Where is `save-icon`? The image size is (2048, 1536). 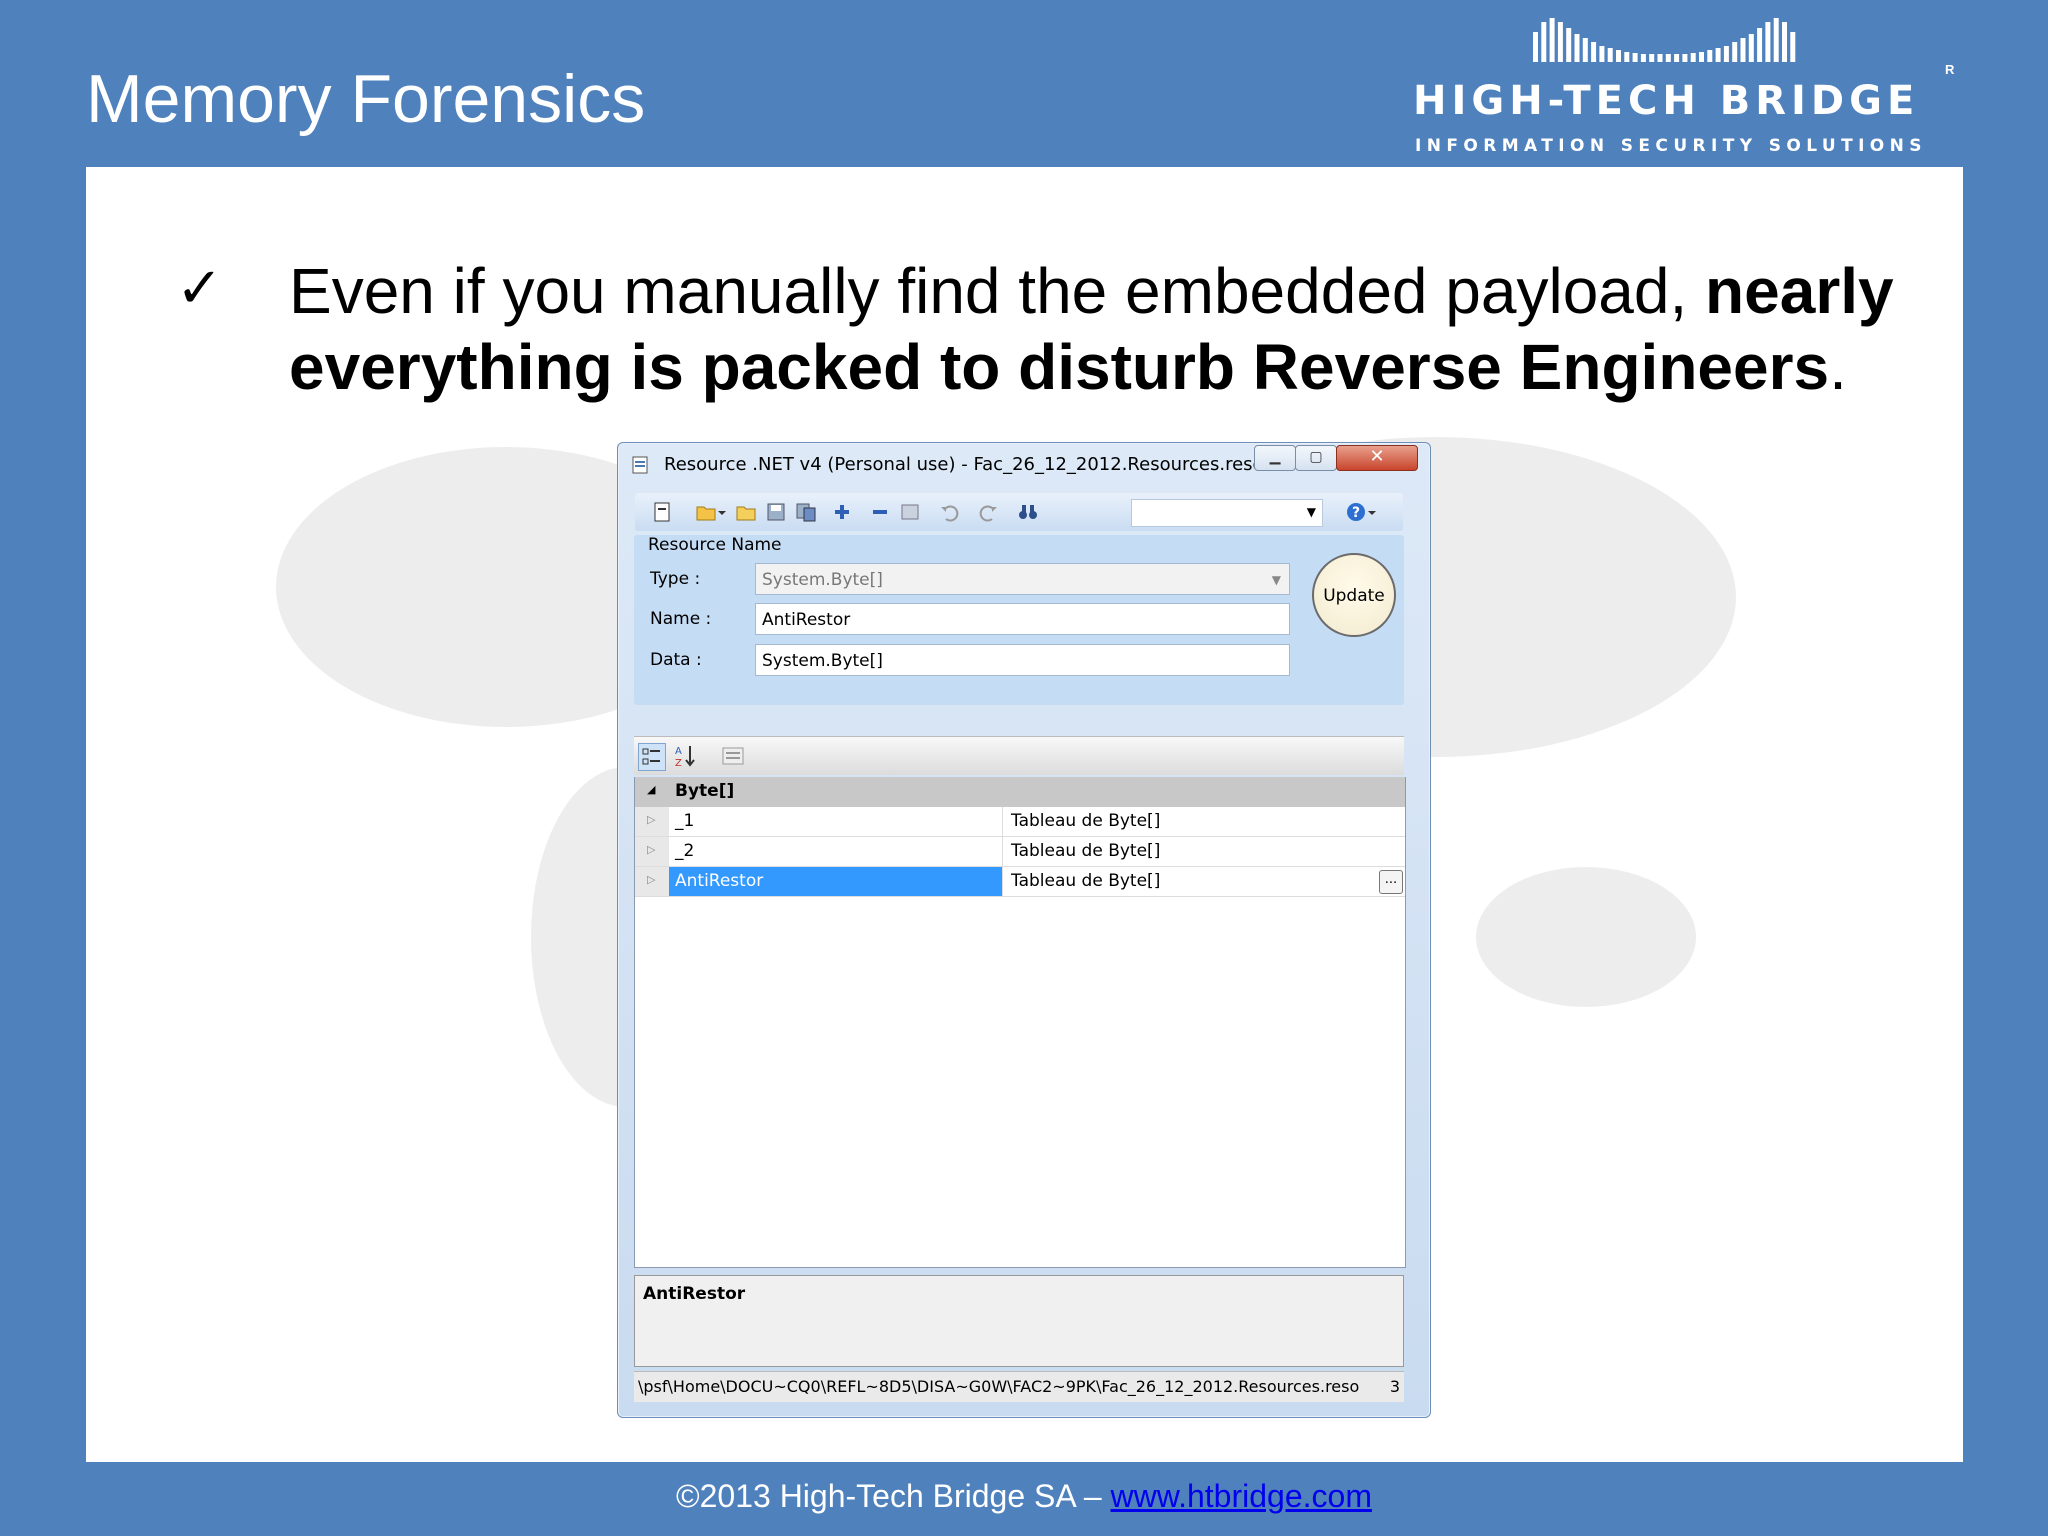 save-icon is located at coordinates (776, 512).